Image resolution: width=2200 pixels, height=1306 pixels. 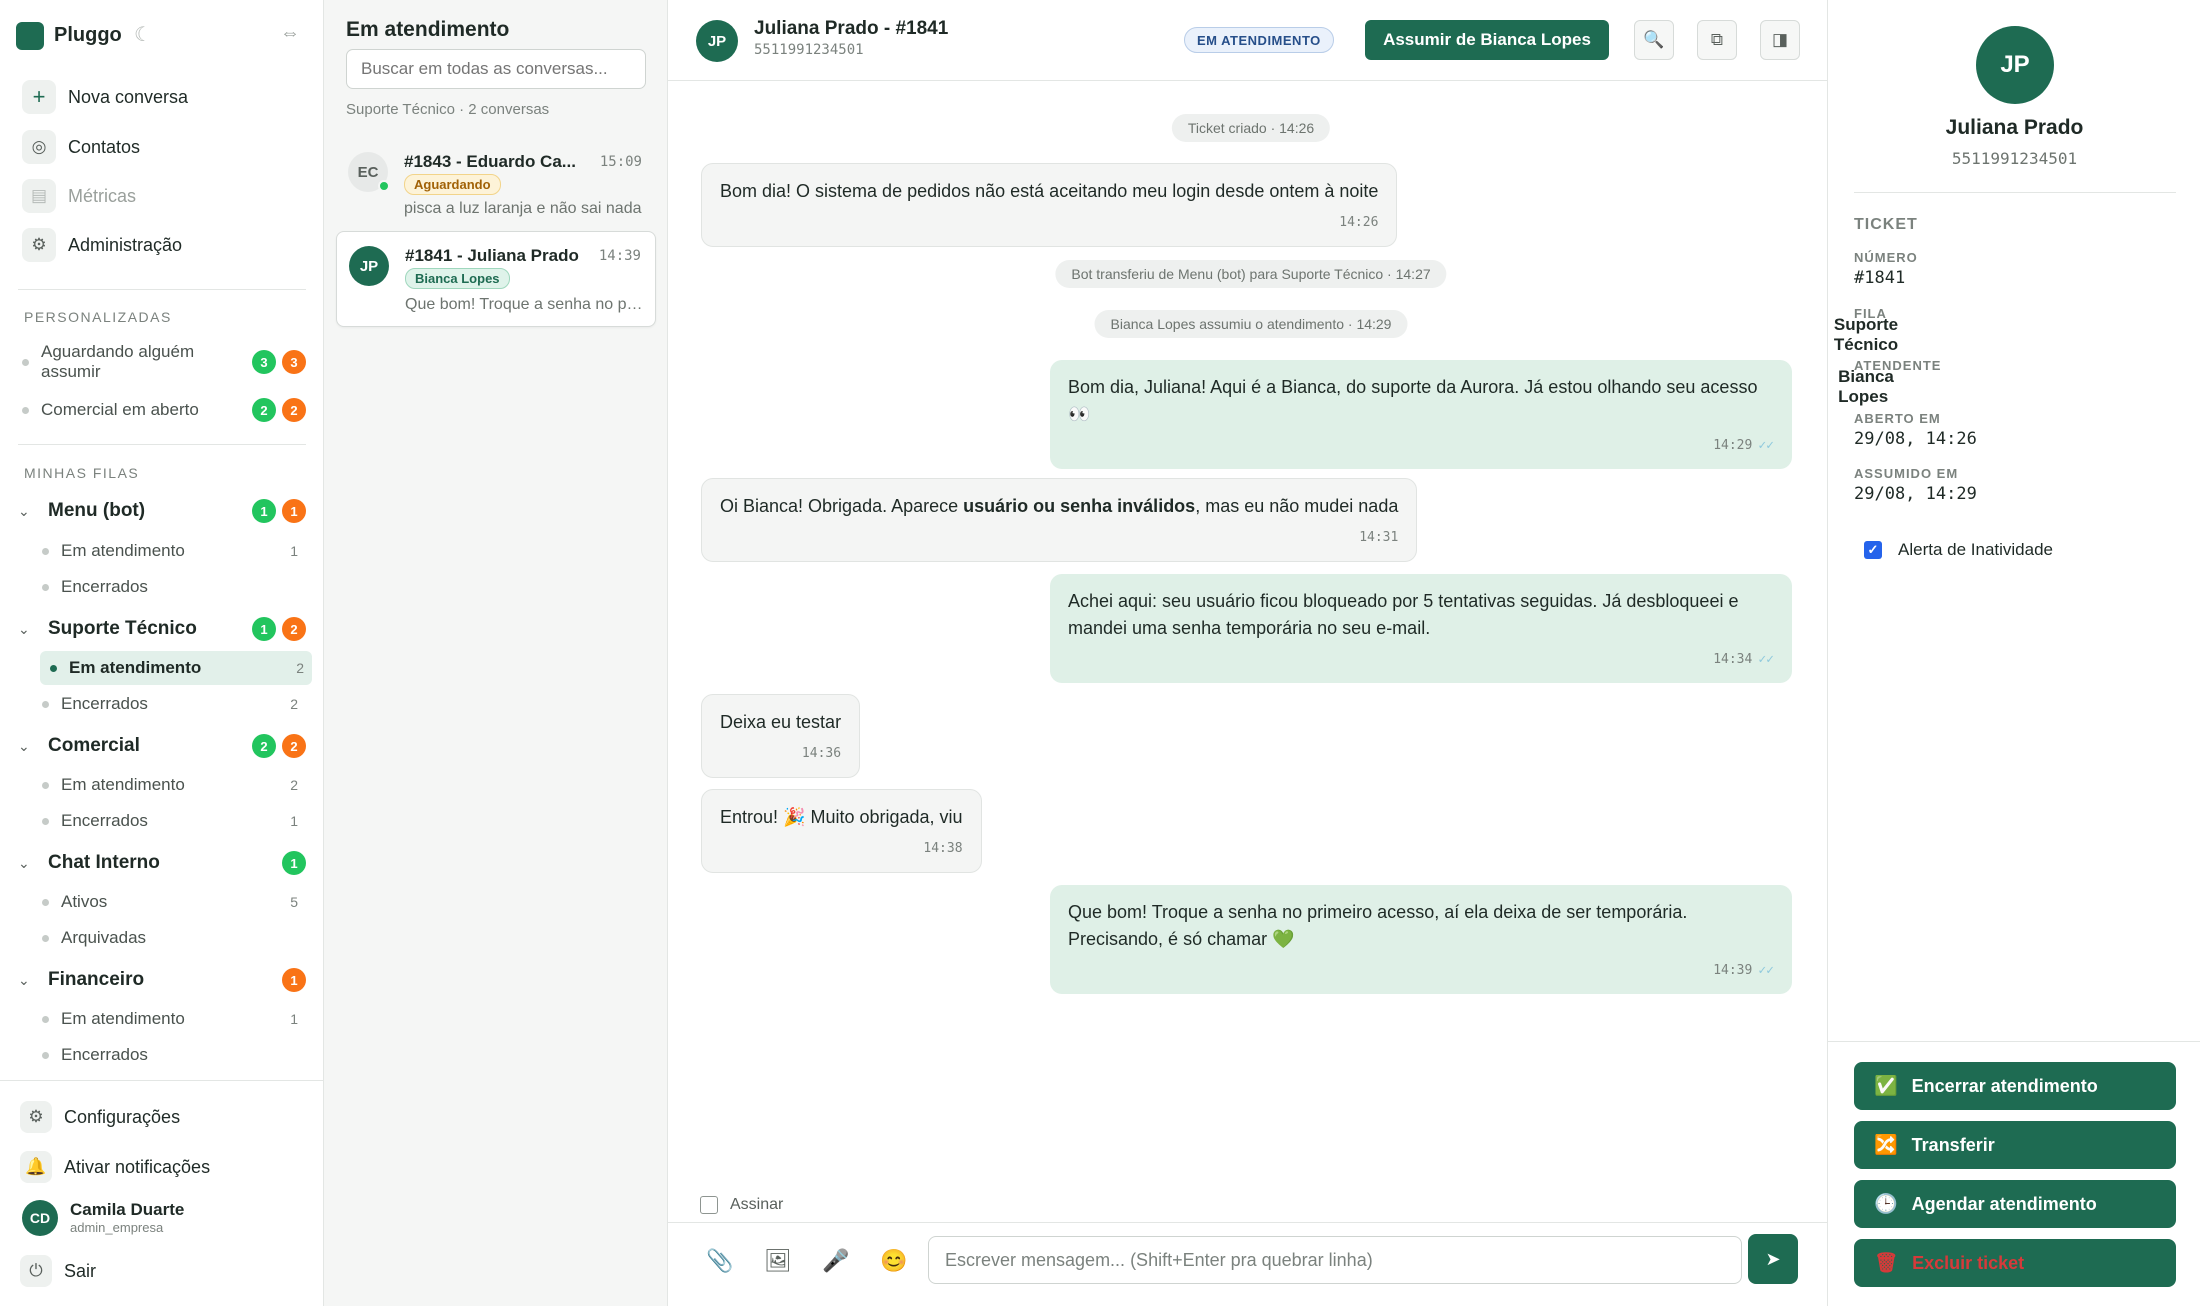 I want to click on gear-icon: ⚙, so click(x=36, y=1117).